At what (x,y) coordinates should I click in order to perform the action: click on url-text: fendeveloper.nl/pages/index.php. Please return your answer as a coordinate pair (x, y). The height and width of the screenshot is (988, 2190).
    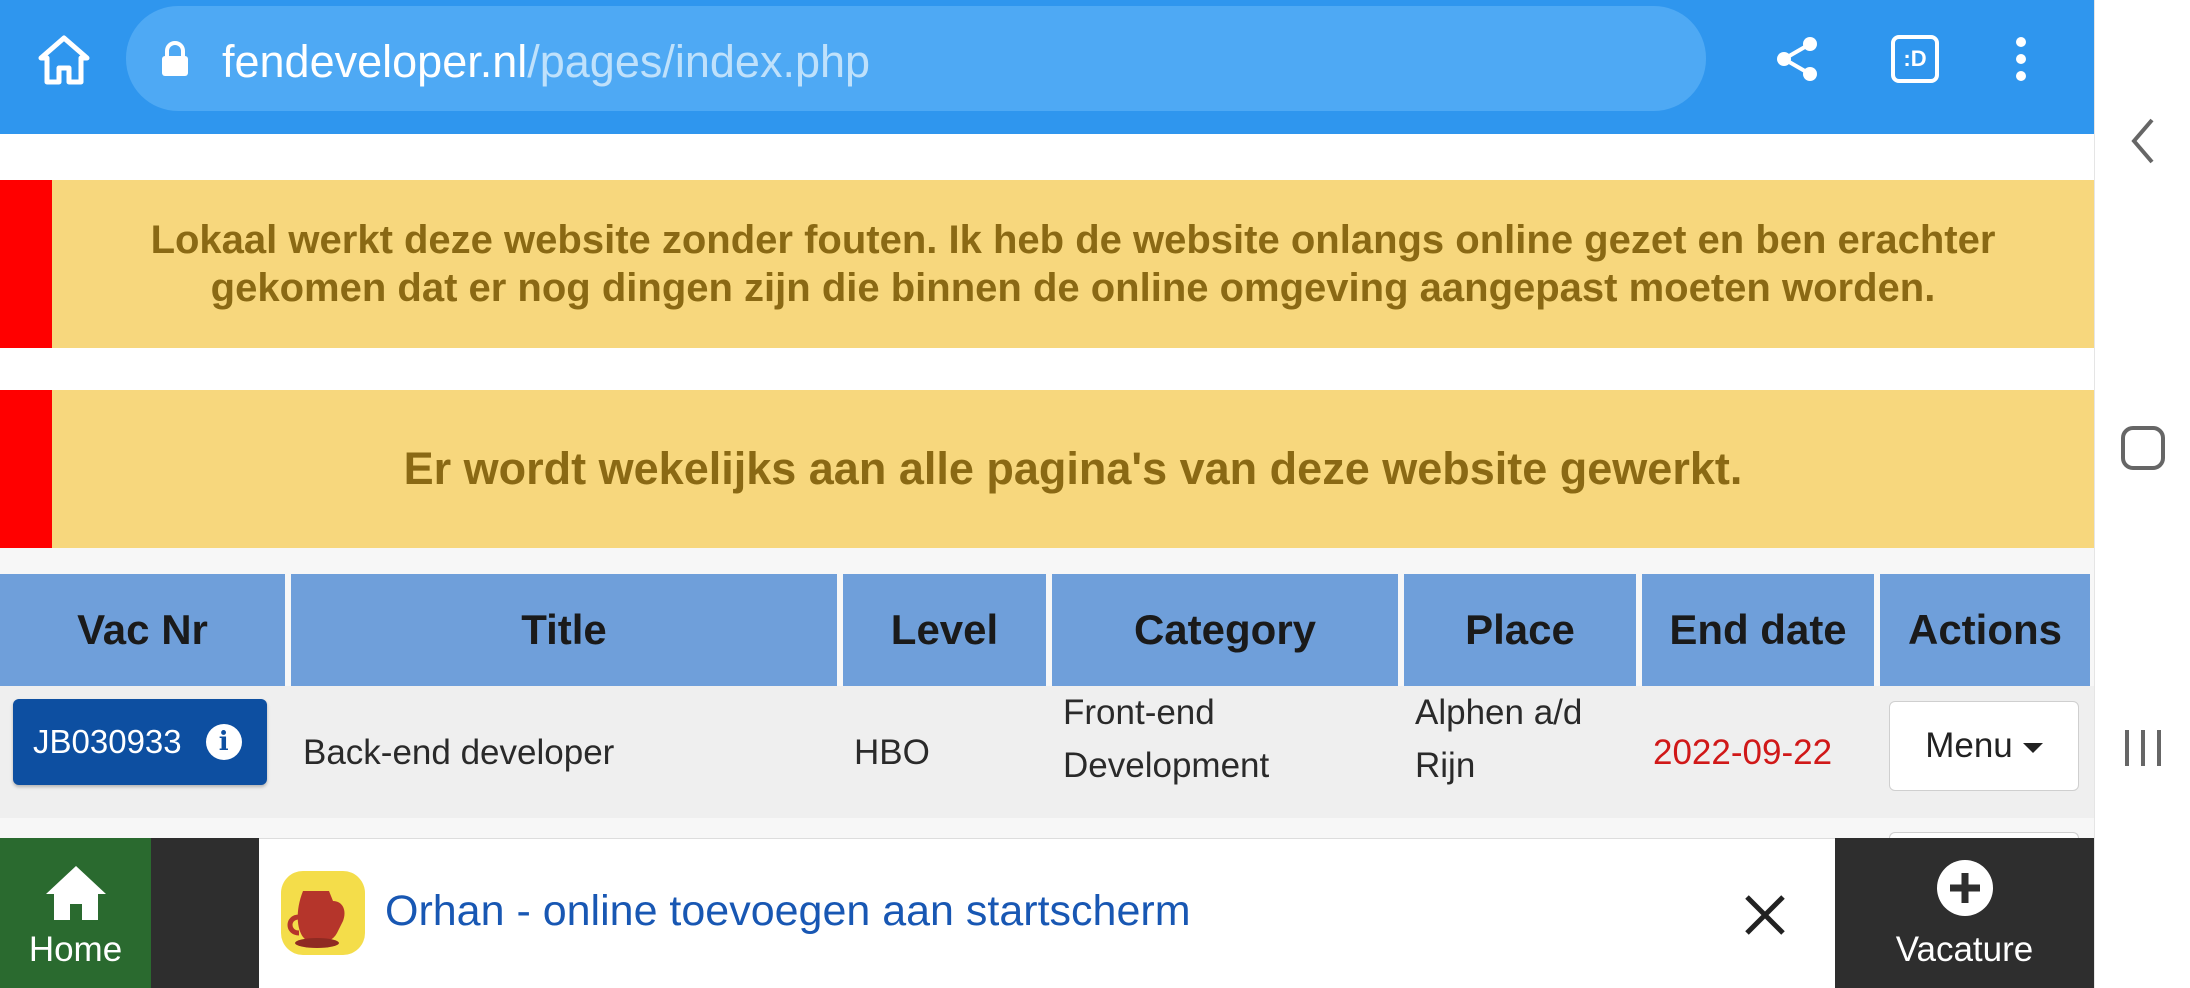
    Looking at the image, I should click on (546, 62).